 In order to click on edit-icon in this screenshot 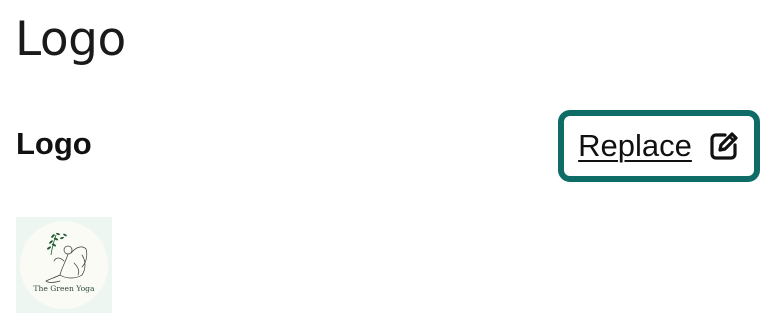, I will do `click(724, 146)`.